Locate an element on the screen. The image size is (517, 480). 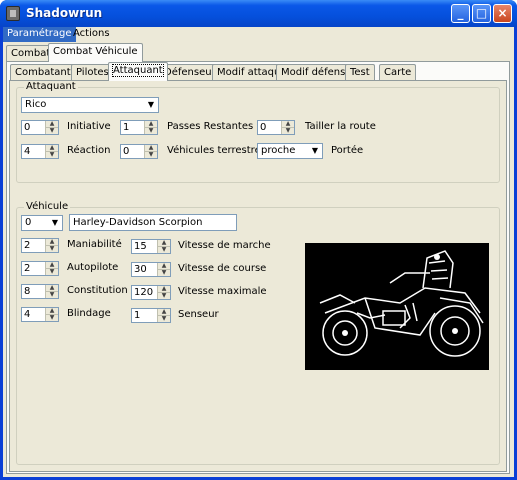
menu-actions: Actions is located at coordinates (91, 34).